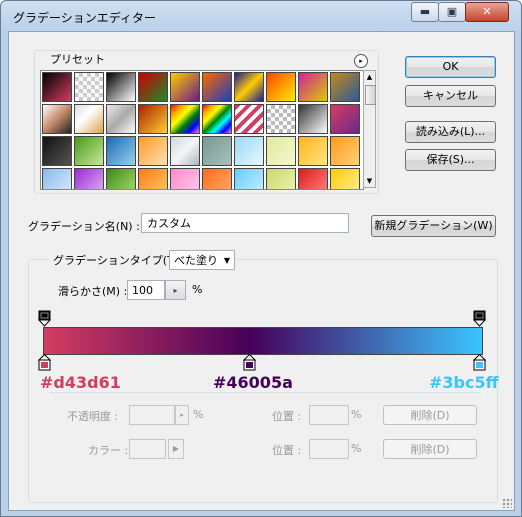 The width and height of the screenshot is (522, 517). What do you see at coordinates (452, 12) in the screenshot?
I see `maximize-button: ▣` at bounding box center [452, 12].